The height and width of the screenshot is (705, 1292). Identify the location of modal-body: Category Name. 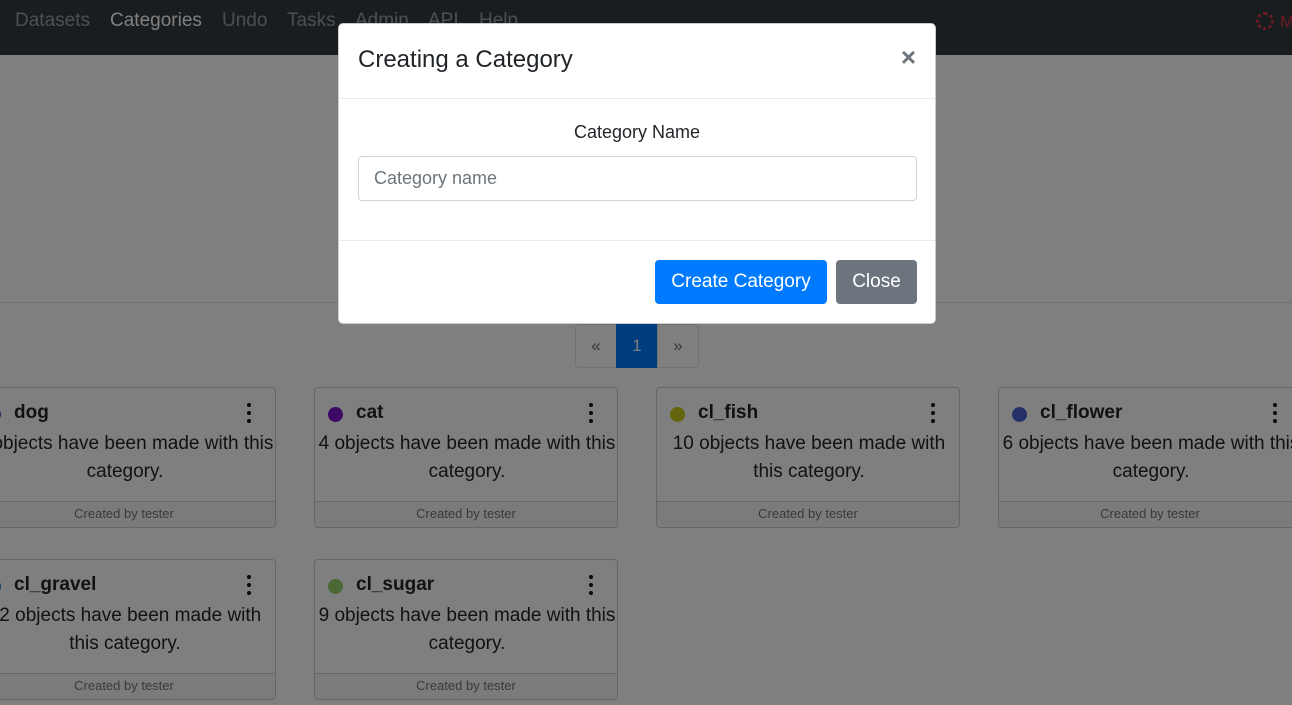
(637, 169).